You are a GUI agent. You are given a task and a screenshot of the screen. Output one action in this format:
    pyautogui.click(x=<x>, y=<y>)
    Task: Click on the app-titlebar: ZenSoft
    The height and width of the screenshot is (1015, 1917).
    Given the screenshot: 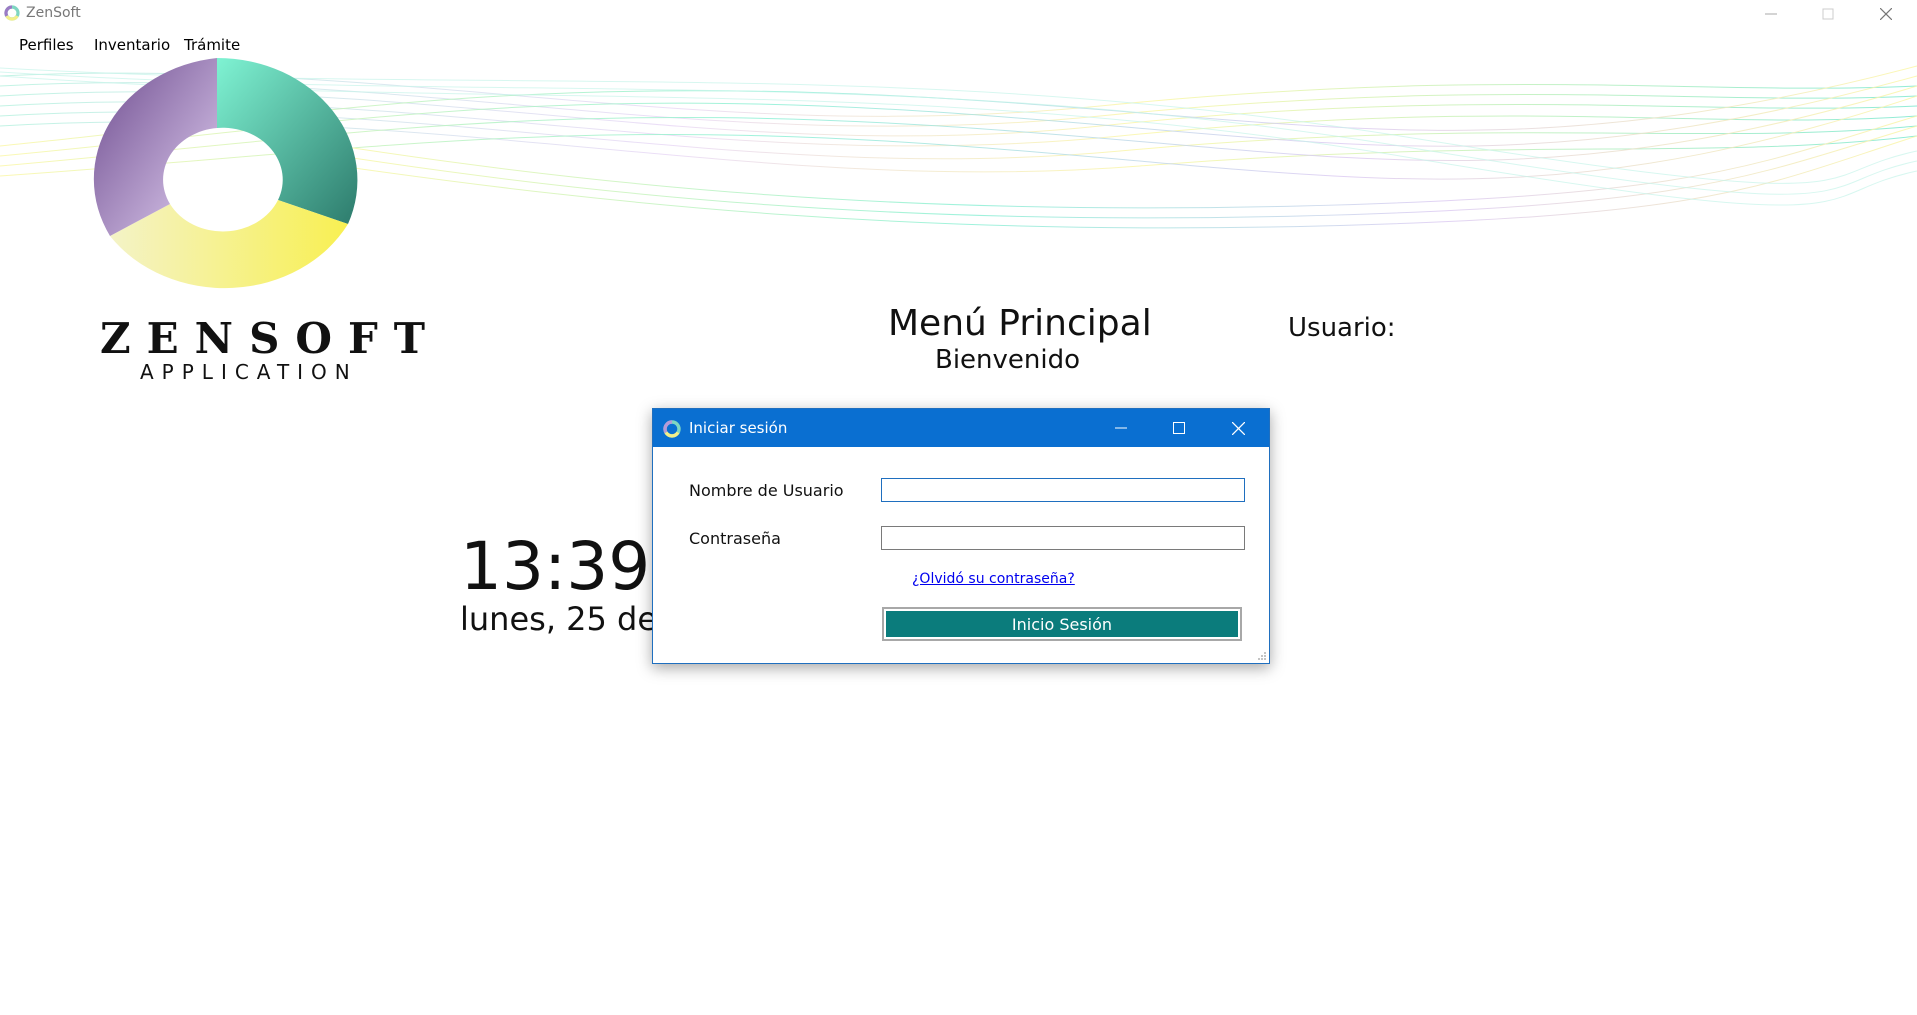 What is the action you would take?
    pyautogui.click(x=958, y=14)
    